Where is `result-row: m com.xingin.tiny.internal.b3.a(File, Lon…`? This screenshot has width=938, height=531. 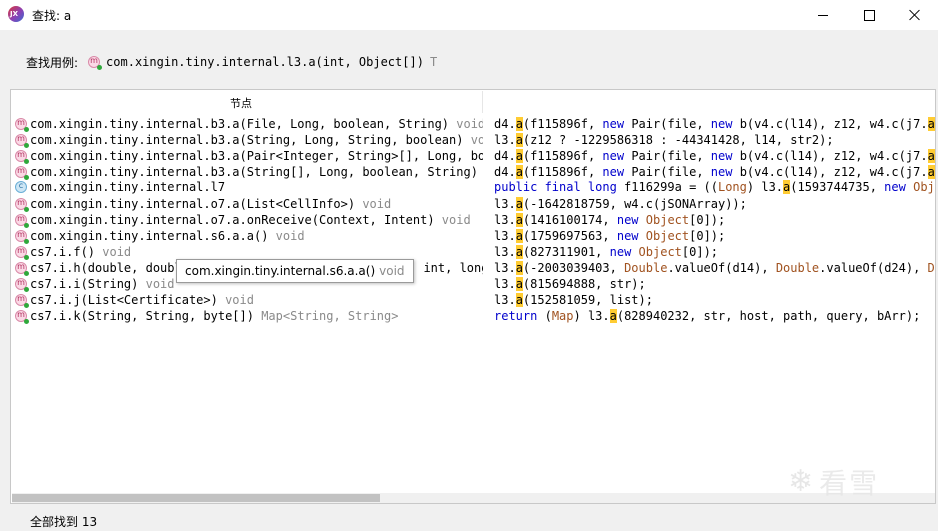 result-row: m com.xingin.tiny.internal.b3.a(File, Lon… is located at coordinates (247, 124).